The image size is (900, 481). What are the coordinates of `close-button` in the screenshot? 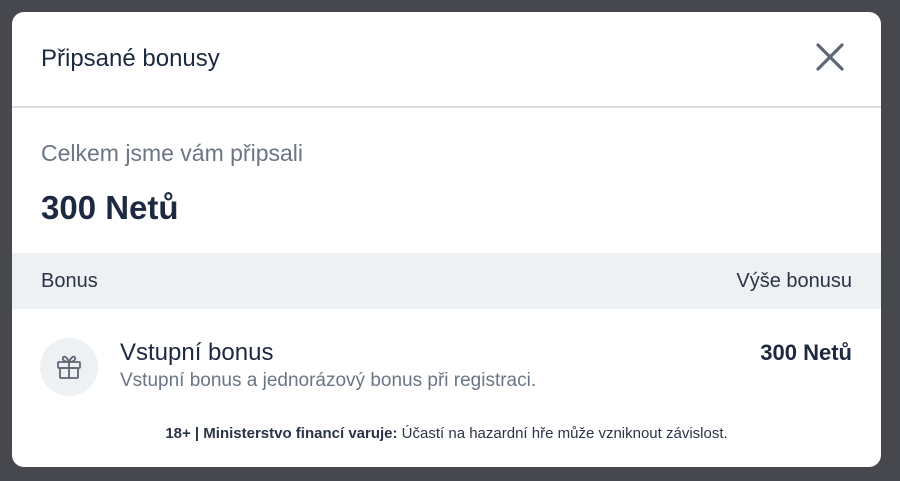 It's located at (830, 57).